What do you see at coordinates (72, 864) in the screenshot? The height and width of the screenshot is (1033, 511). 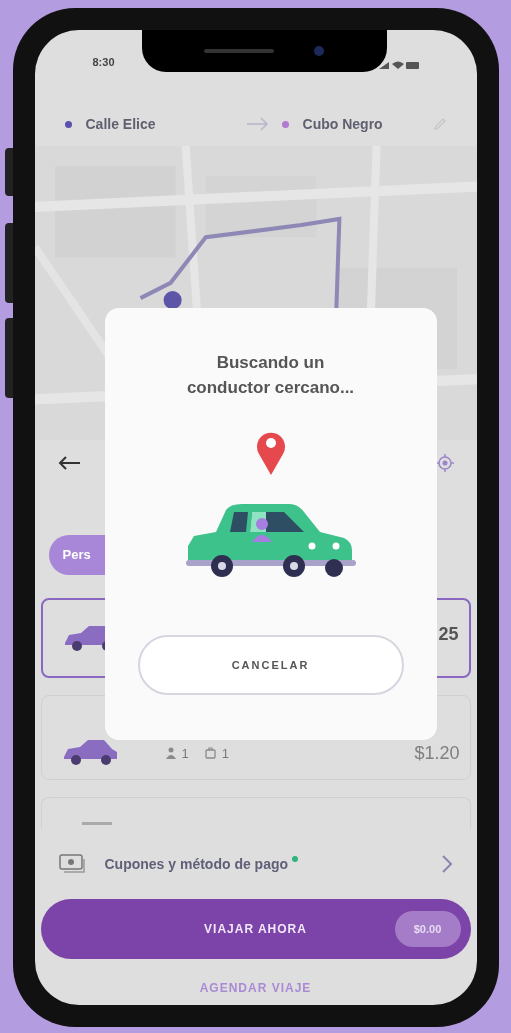 I see `cash-icon` at bounding box center [72, 864].